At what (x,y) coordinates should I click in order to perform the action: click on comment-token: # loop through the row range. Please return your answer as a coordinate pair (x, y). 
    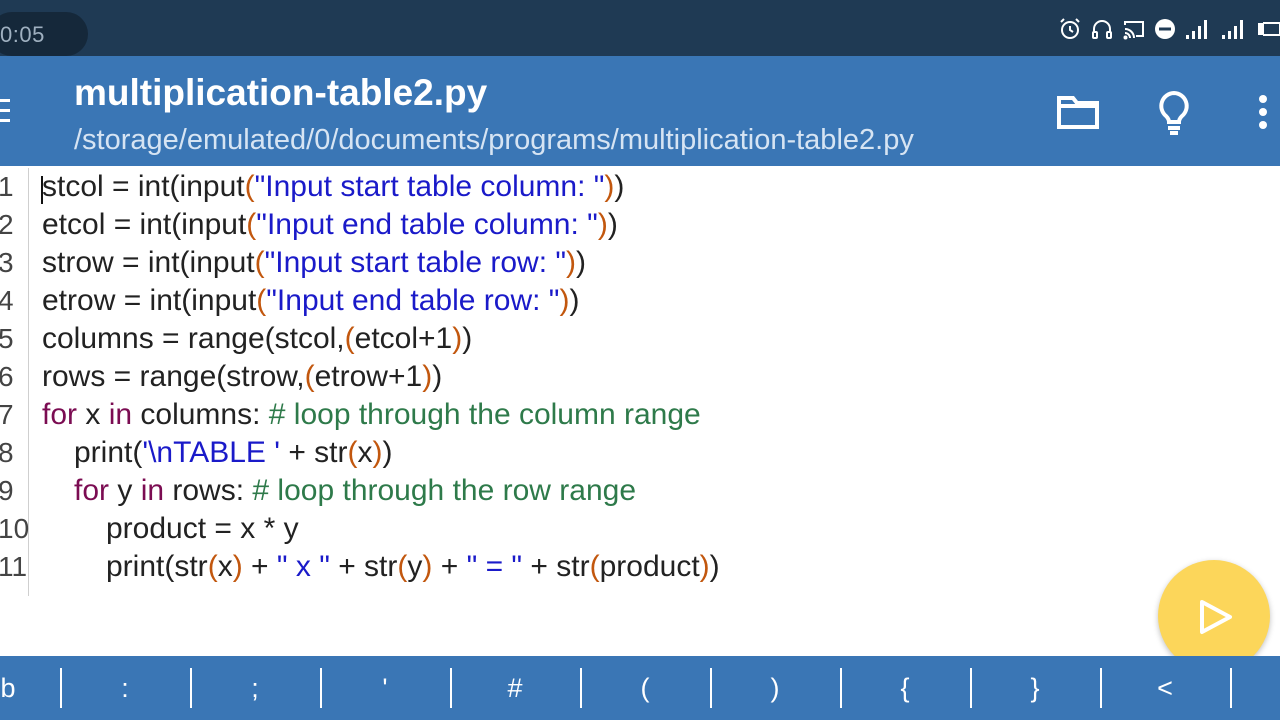
    Looking at the image, I should click on (444, 490).